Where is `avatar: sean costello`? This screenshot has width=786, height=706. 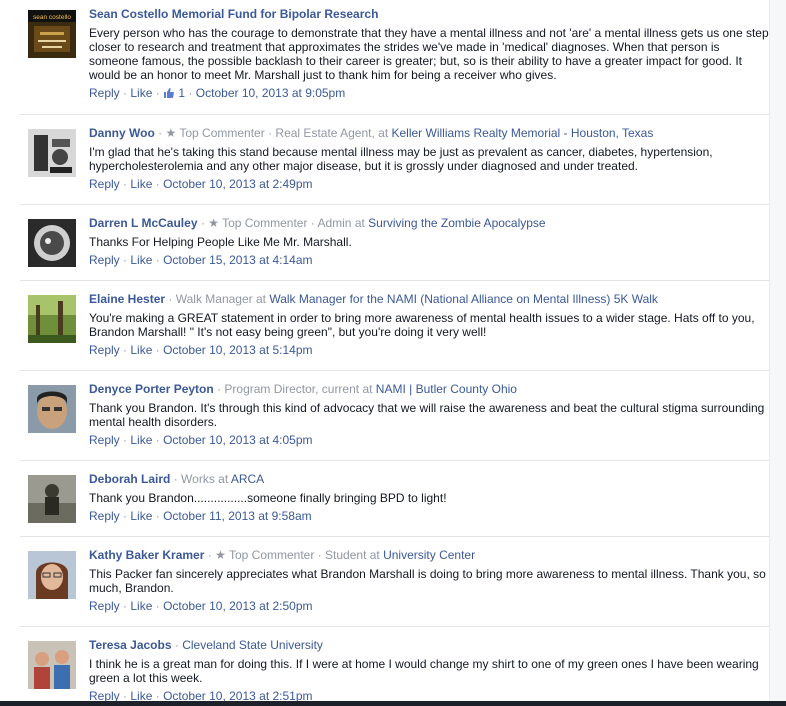 avatar: sean costello is located at coordinates (52, 34).